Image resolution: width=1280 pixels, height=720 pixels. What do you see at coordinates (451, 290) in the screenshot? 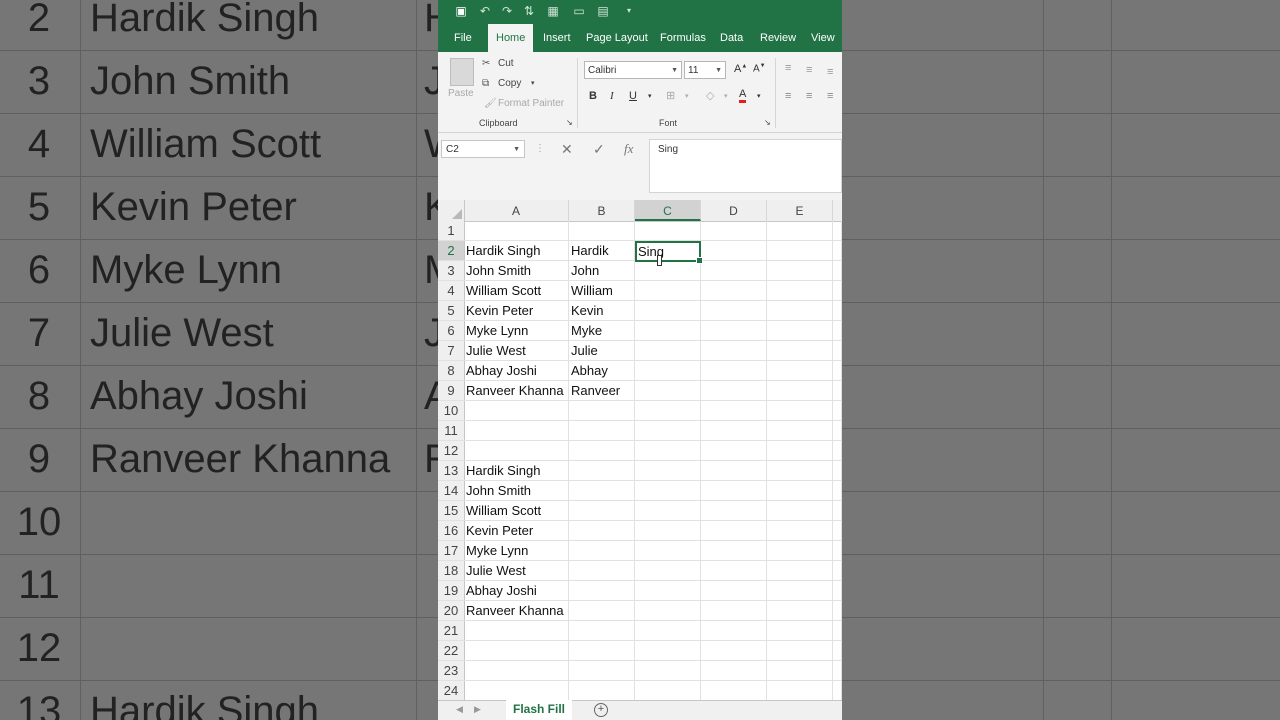
I see `row-header: 4` at bounding box center [451, 290].